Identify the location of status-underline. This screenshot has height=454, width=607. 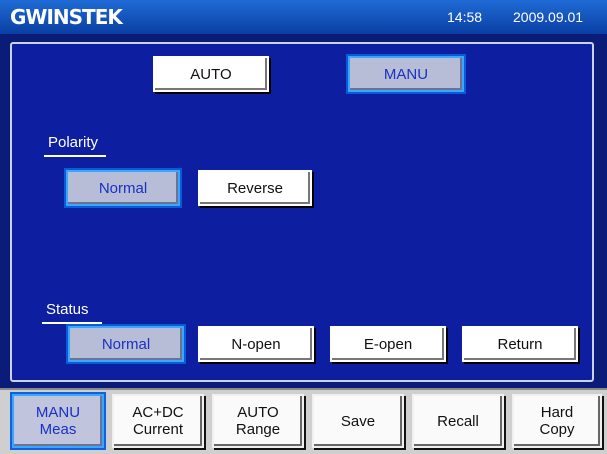
(72, 323).